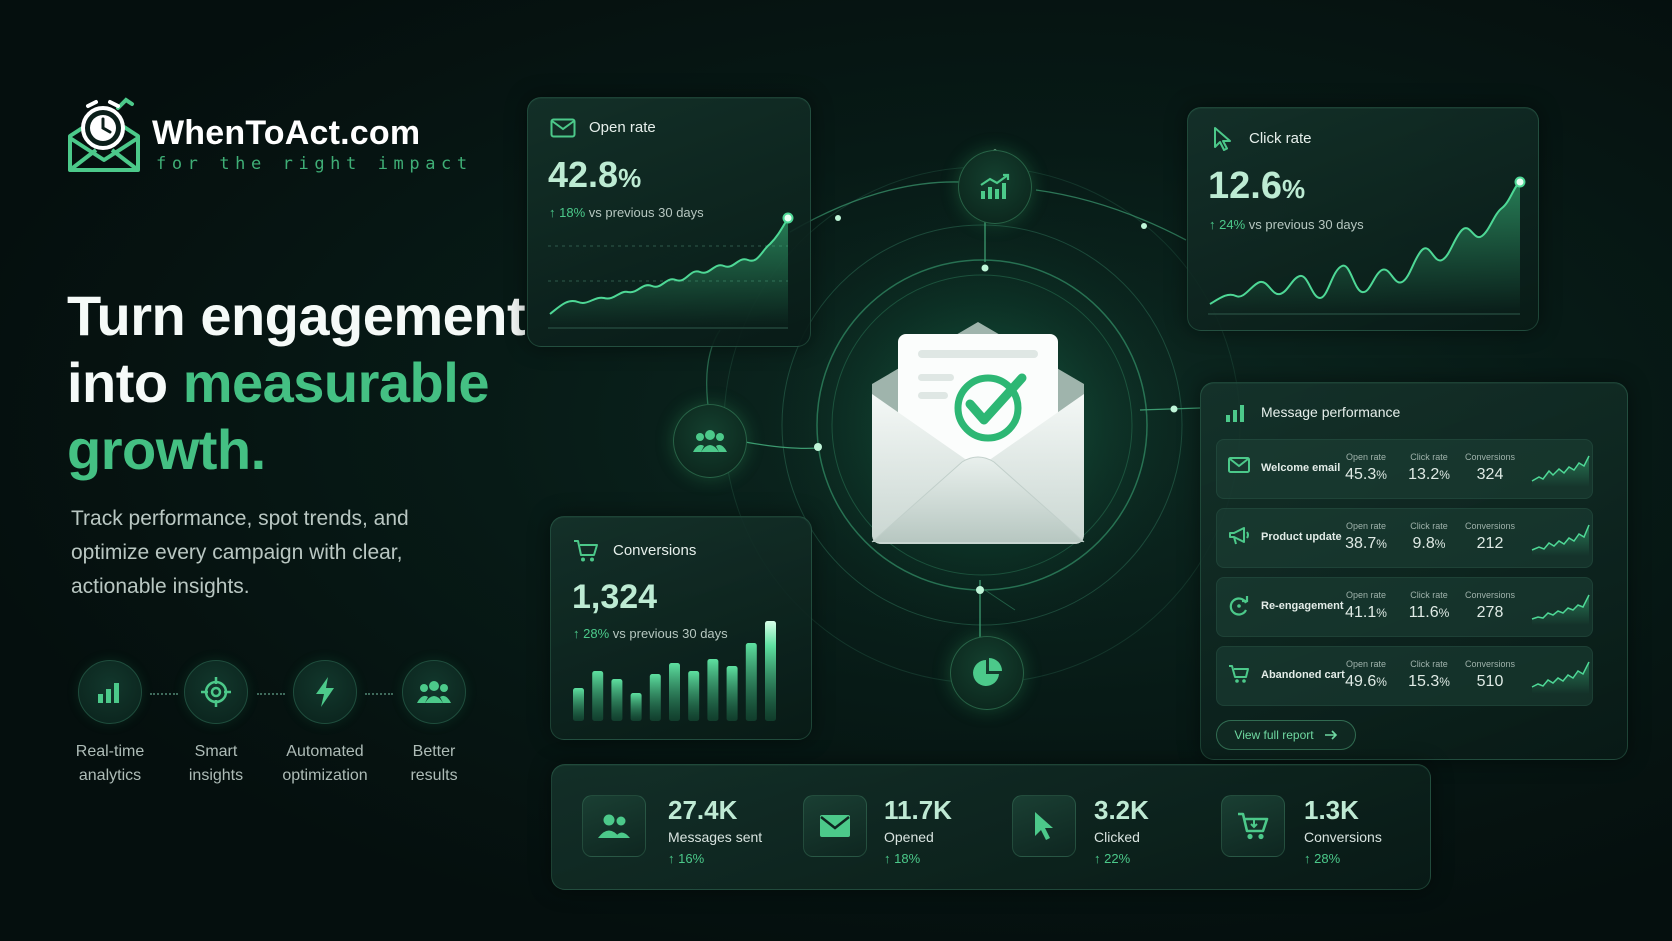 The image size is (1672, 941). I want to click on open-envelope-check-icon, so click(978, 433).